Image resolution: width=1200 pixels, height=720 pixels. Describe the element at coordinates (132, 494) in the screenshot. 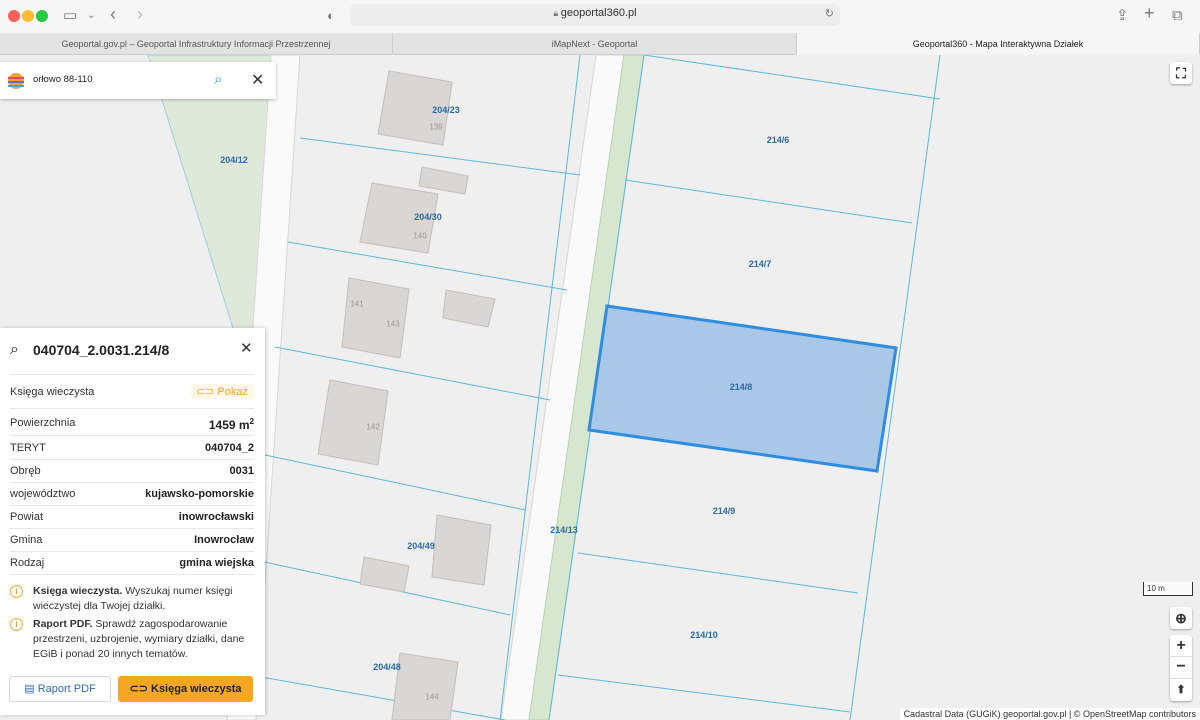

I see `info-row-wojewodztwo: województwo kujawsko-pomorskie` at that location.